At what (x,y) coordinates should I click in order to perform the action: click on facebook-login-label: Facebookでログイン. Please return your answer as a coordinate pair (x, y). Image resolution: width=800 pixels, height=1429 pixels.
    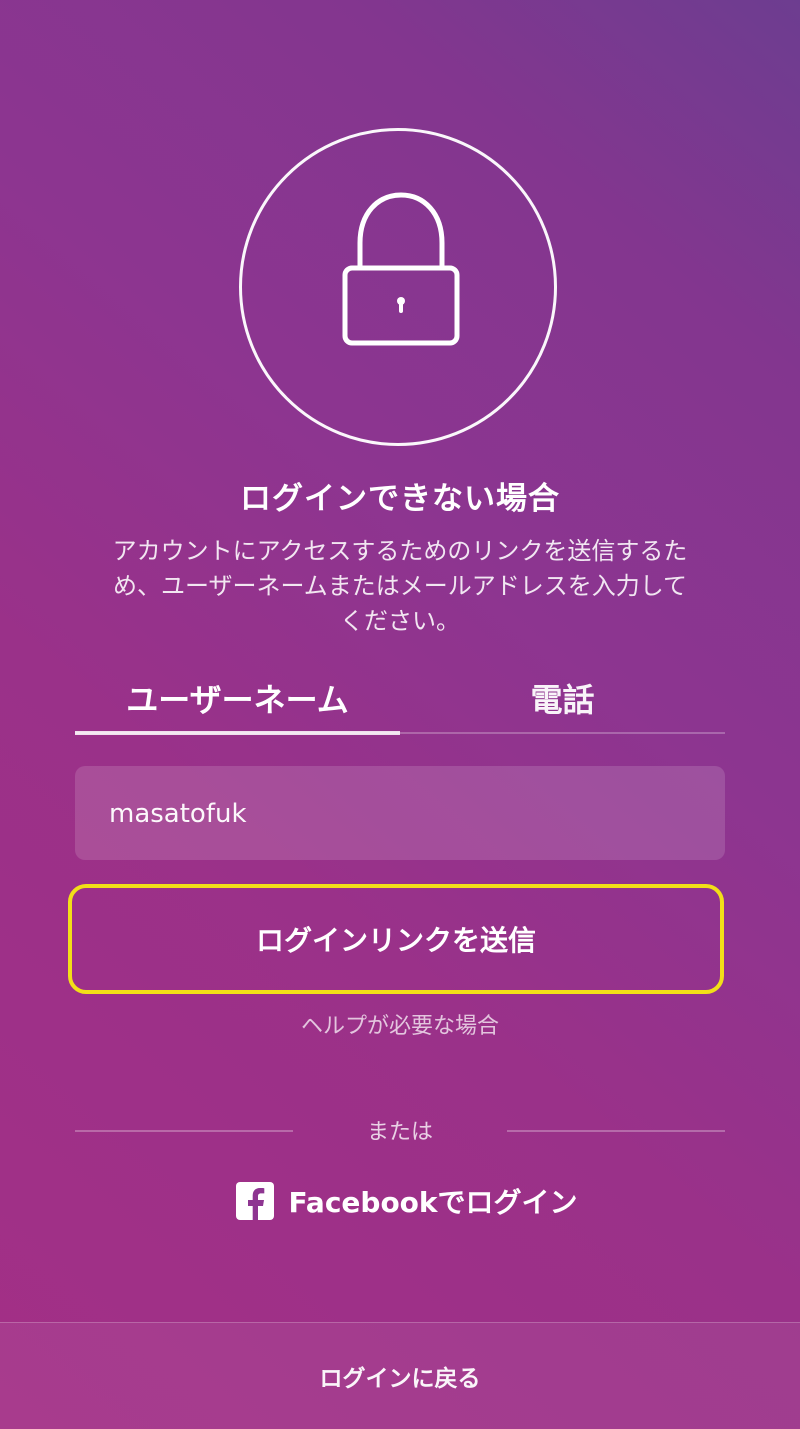
    Looking at the image, I should click on (433, 1202).